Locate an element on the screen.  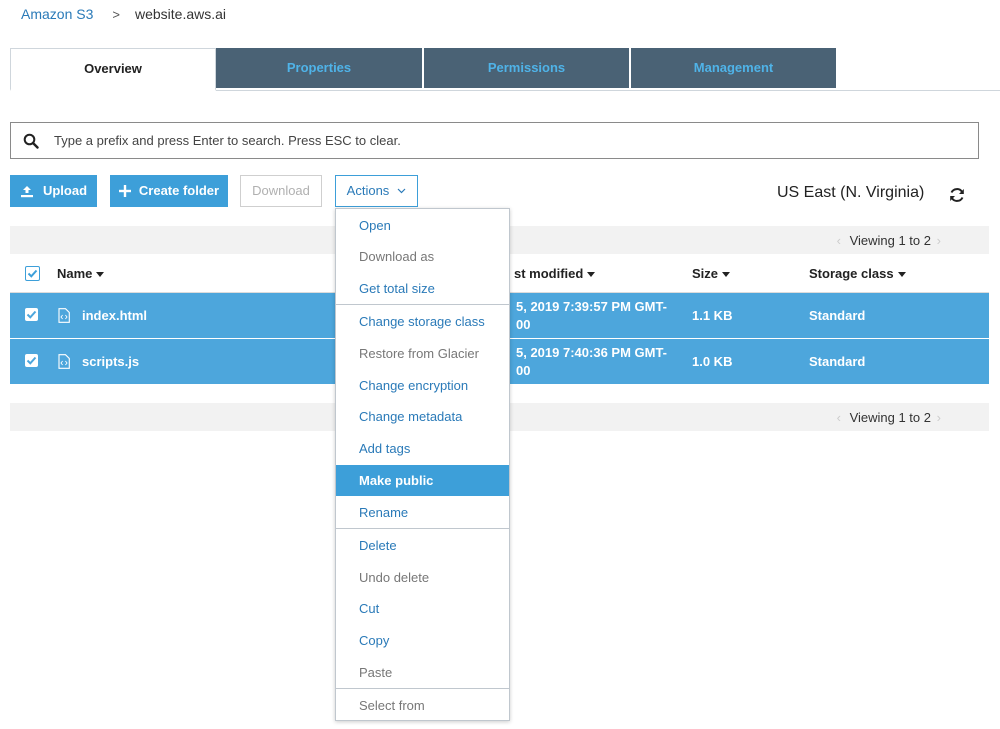
region-label: US East (N. Virginia) is located at coordinates (851, 192).